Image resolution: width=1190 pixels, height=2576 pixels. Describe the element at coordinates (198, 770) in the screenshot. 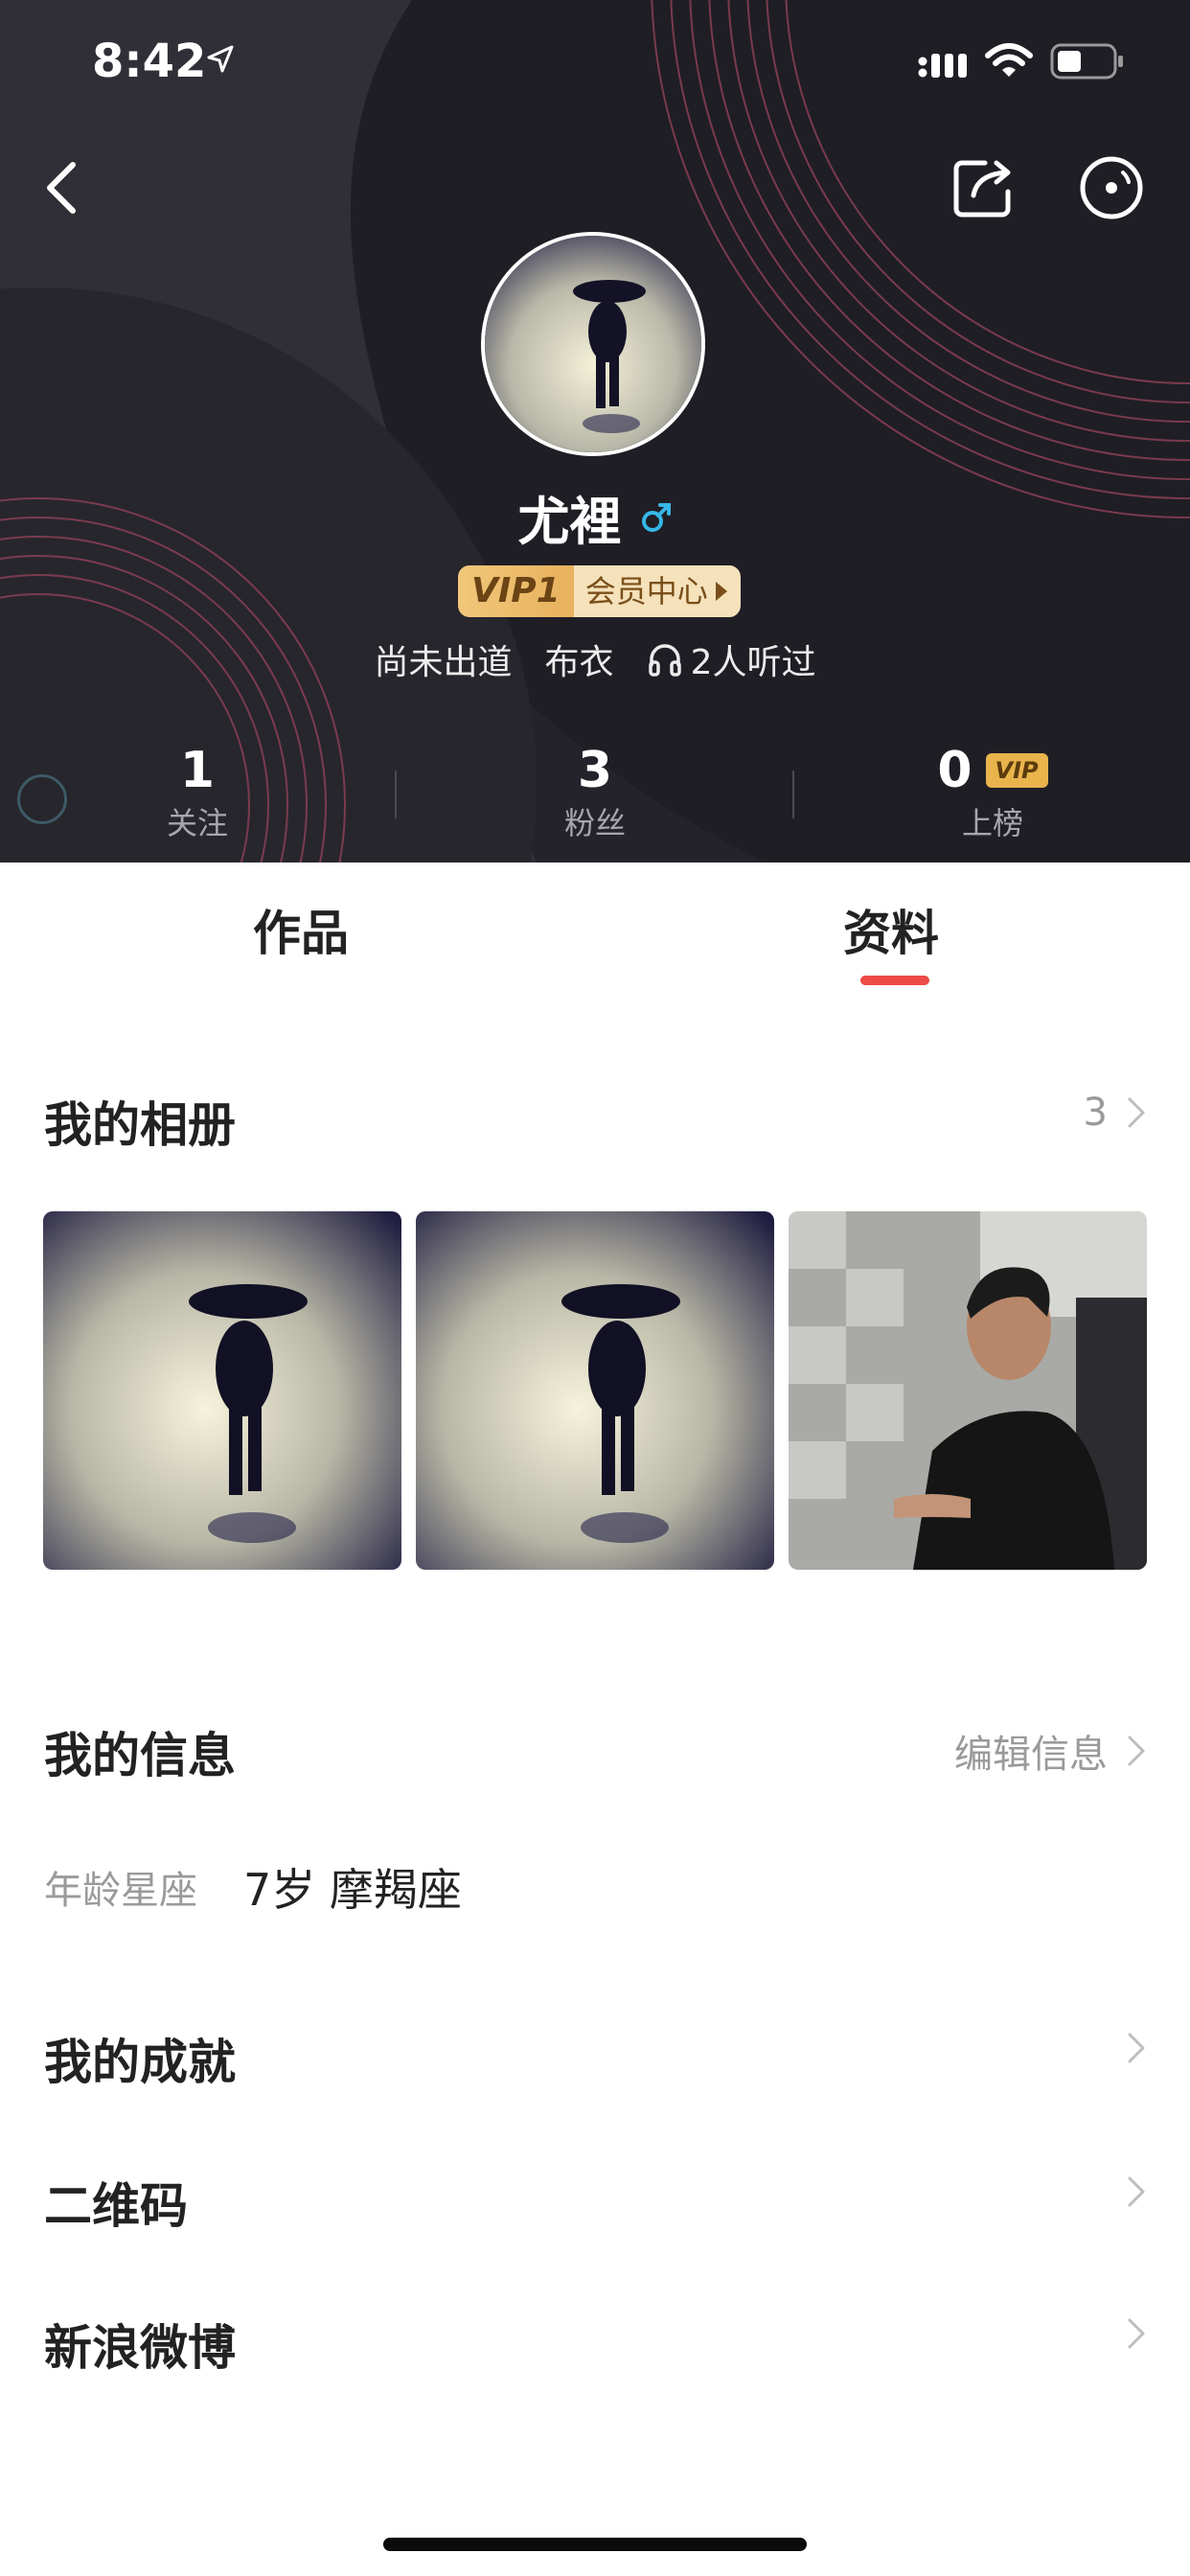

I see `stat-value: 1` at that location.